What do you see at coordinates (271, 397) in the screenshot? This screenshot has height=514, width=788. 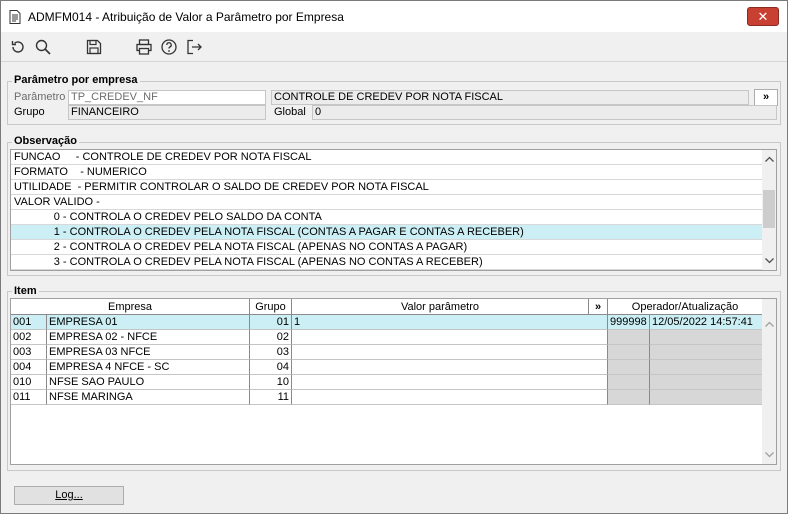 I see `cell-grupo: 11` at bounding box center [271, 397].